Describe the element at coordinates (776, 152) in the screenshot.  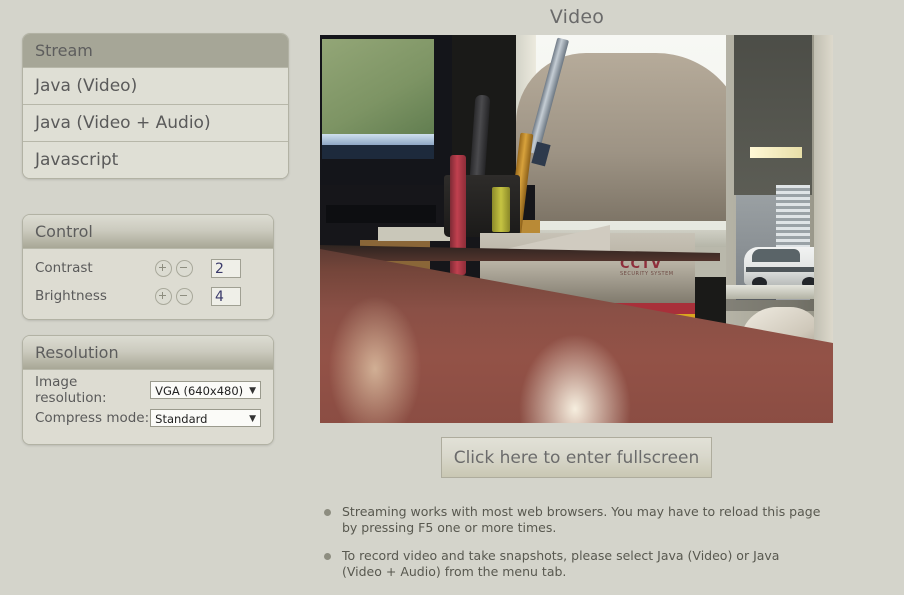
I see `niche-light-strip` at that location.